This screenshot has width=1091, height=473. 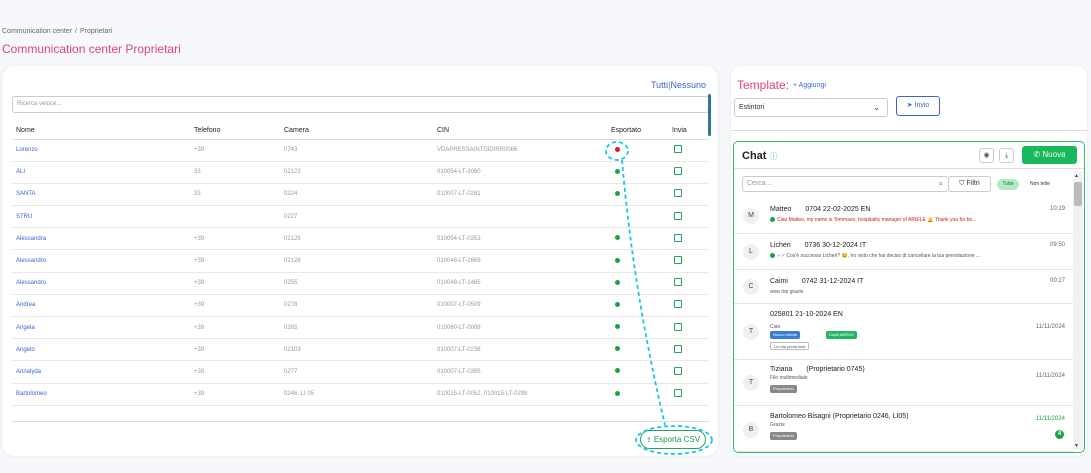 What do you see at coordinates (838, 209) in the screenshot?
I see `contact-meta: 0704 22-02-2025 EN` at bounding box center [838, 209].